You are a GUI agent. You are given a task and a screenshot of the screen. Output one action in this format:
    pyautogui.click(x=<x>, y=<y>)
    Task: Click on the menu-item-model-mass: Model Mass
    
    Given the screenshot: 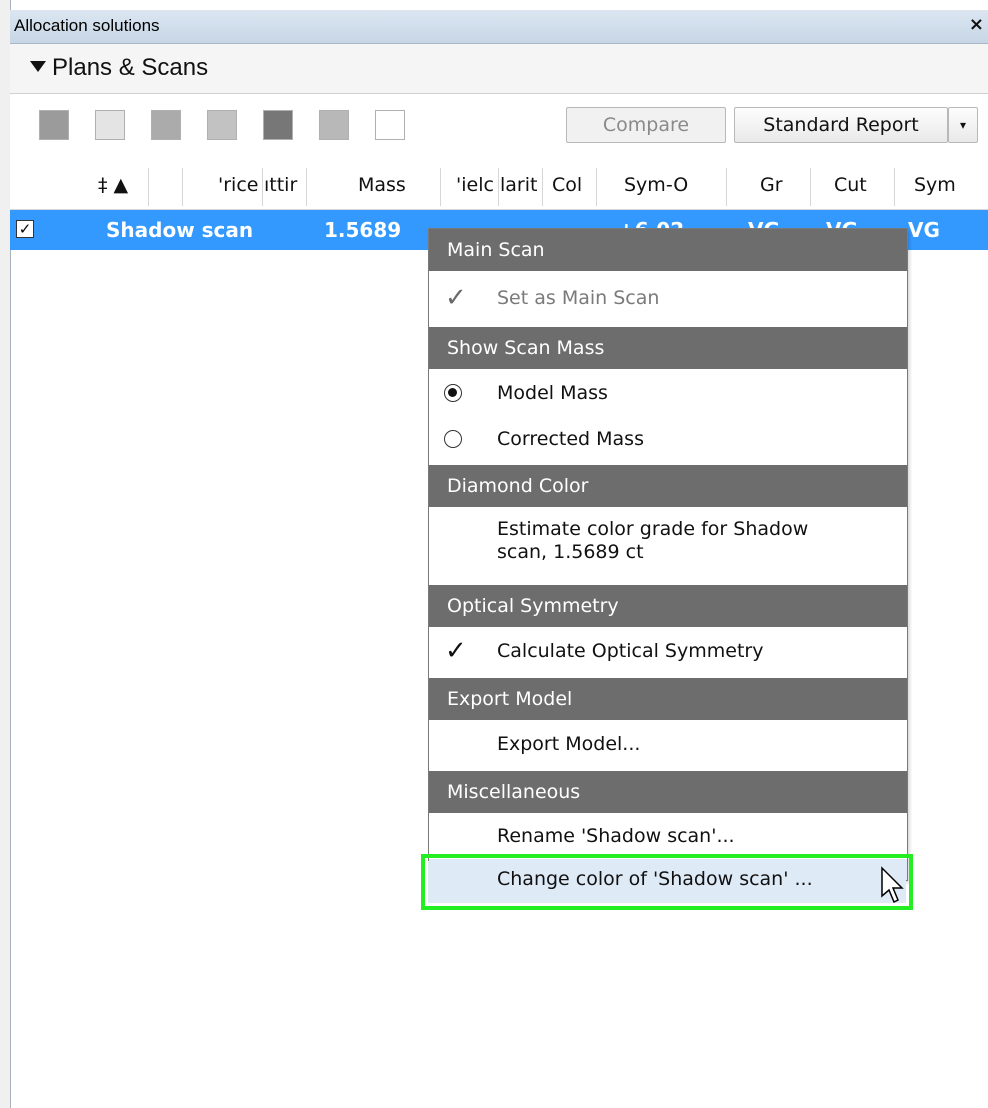 What is the action you would take?
    pyautogui.click(x=668, y=394)
    